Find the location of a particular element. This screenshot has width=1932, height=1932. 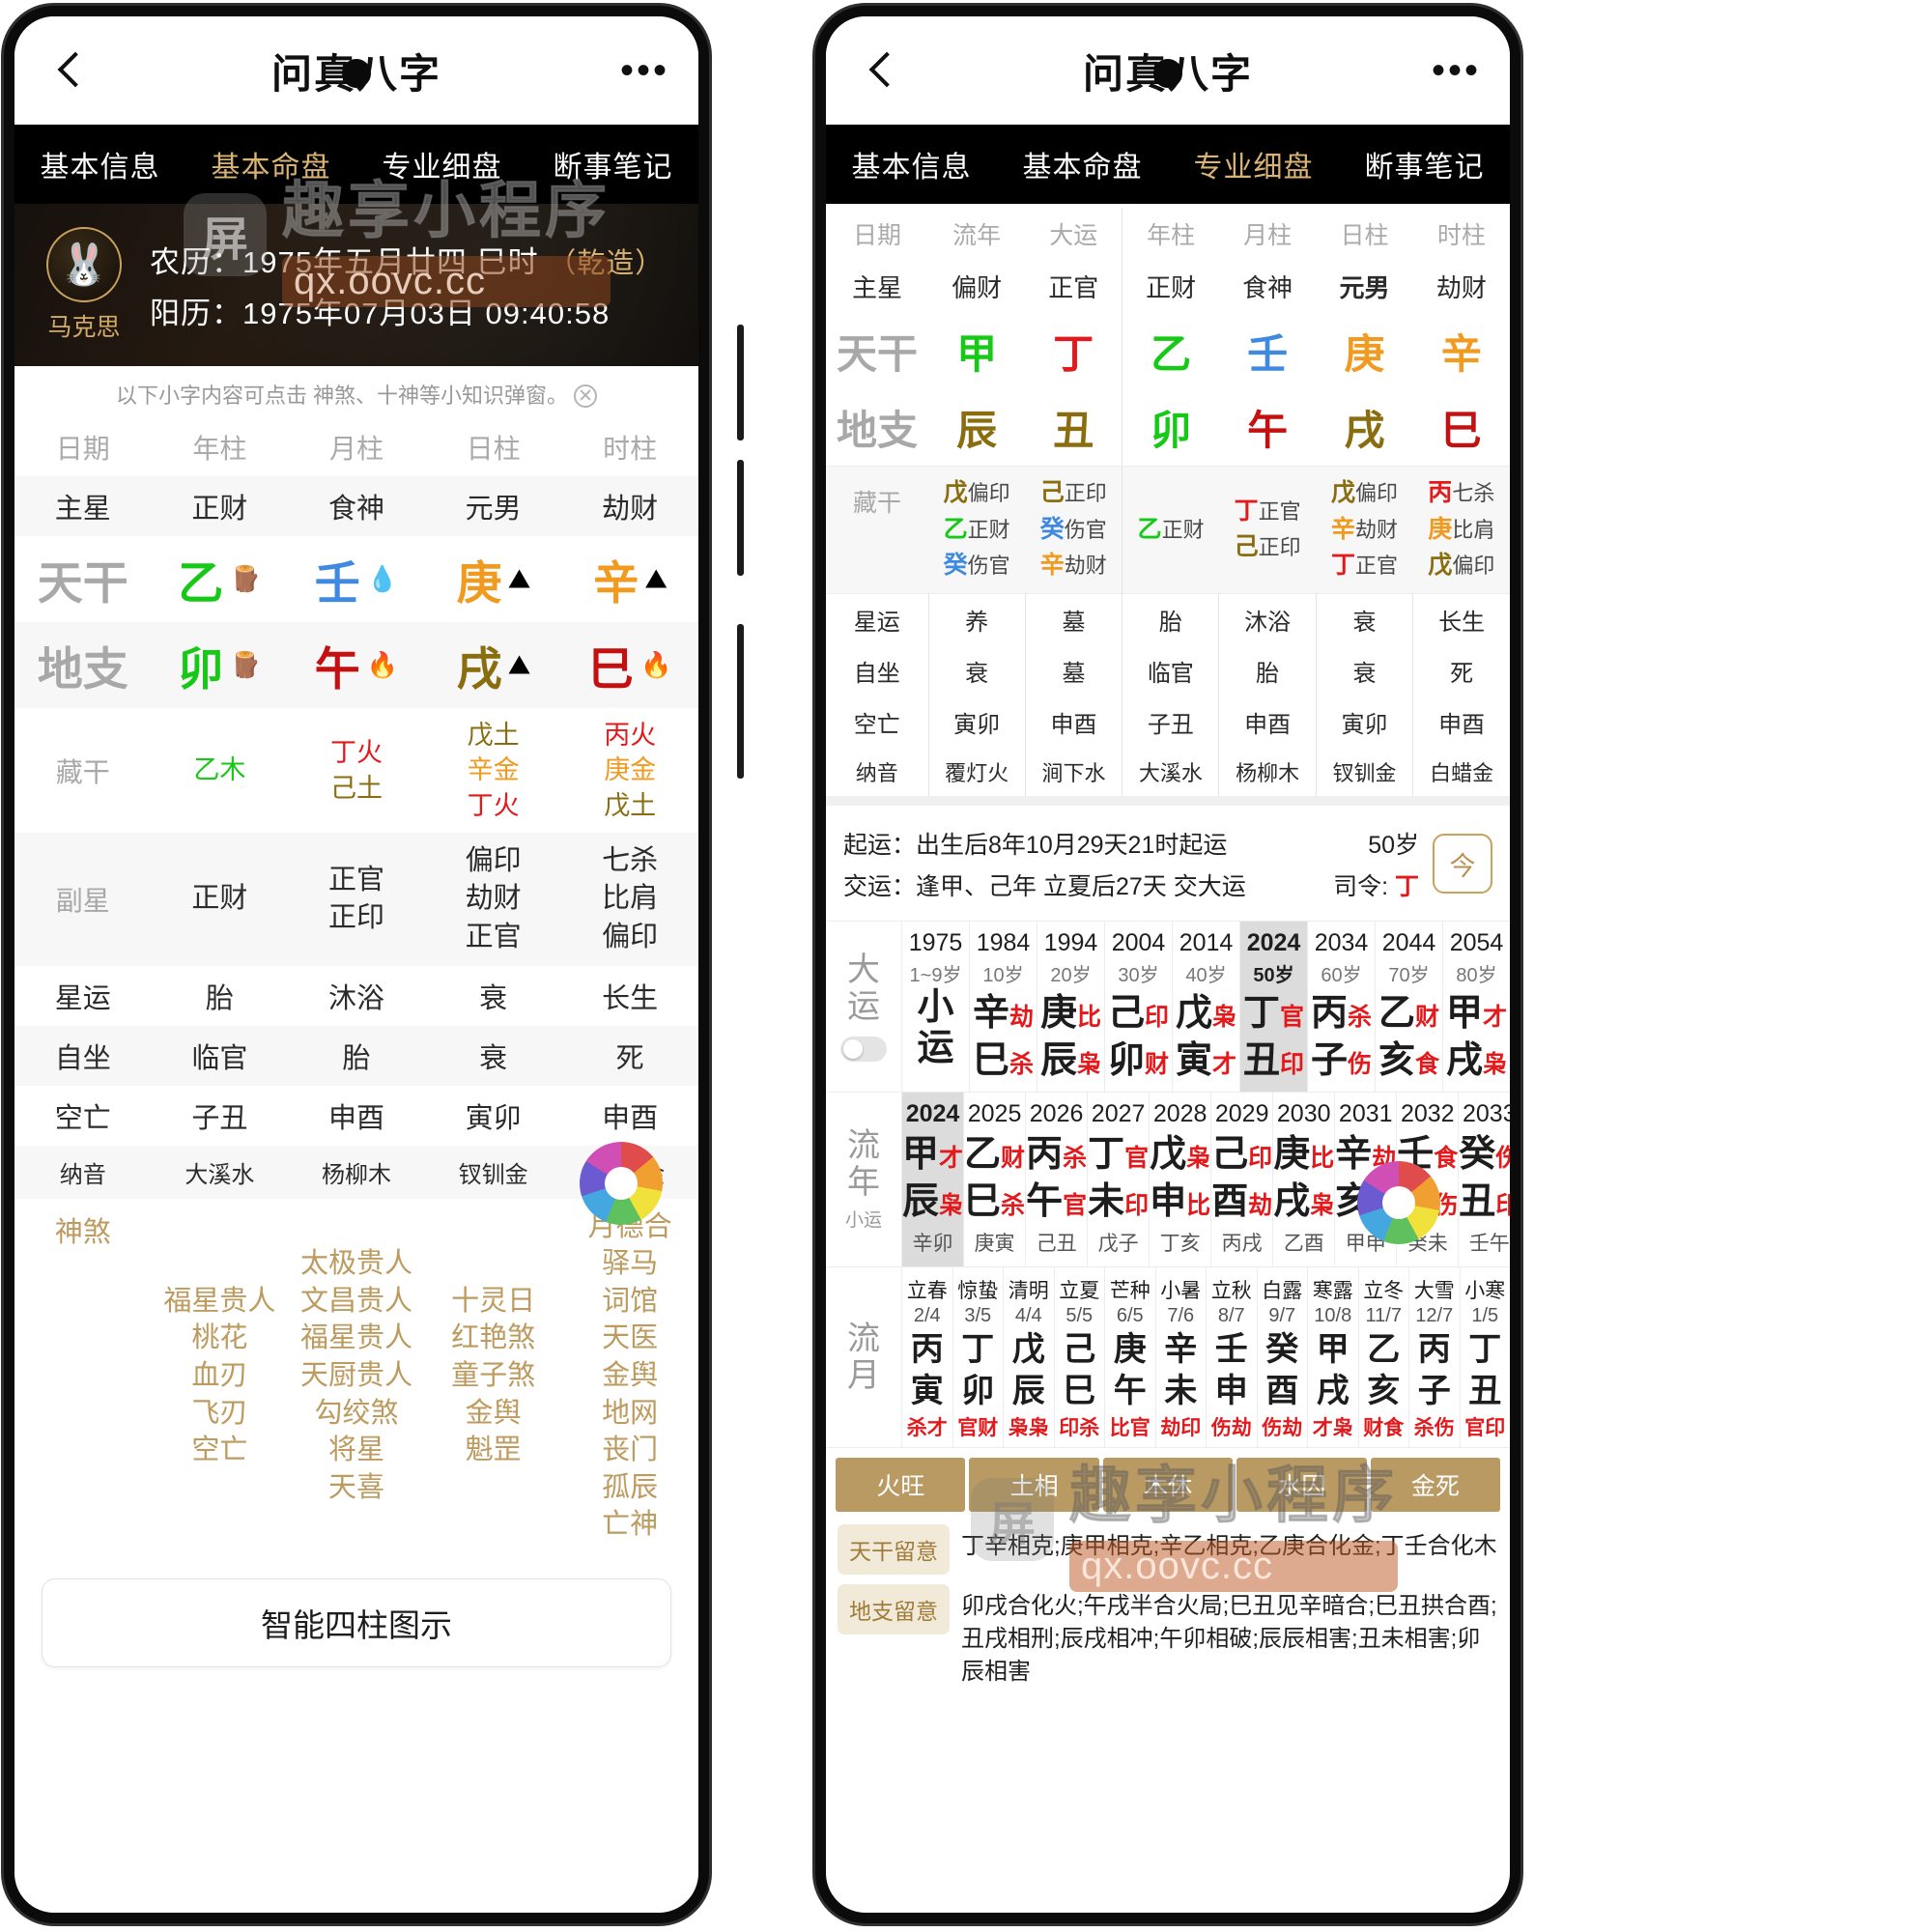

pro-nayin-1: 涧下水 is located at coordinates (1073, 771).